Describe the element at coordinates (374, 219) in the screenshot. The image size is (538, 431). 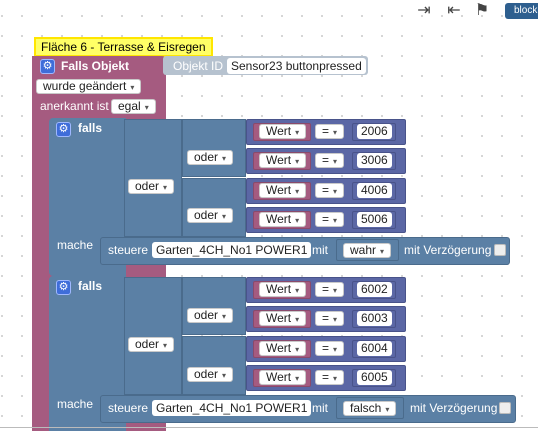
I see `number-field: 5006` at that location.